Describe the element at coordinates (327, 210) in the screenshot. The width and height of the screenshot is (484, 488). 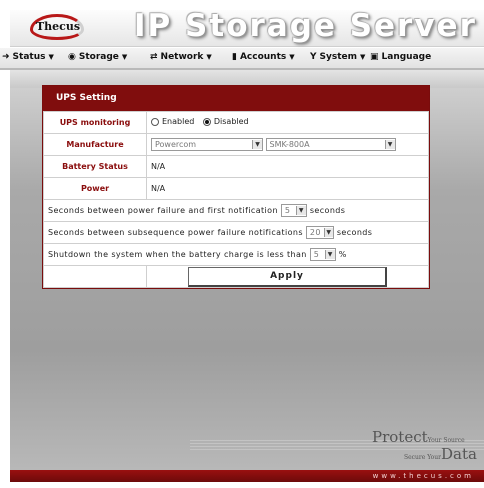
I see `first-notification-unit: seconds` at that location.